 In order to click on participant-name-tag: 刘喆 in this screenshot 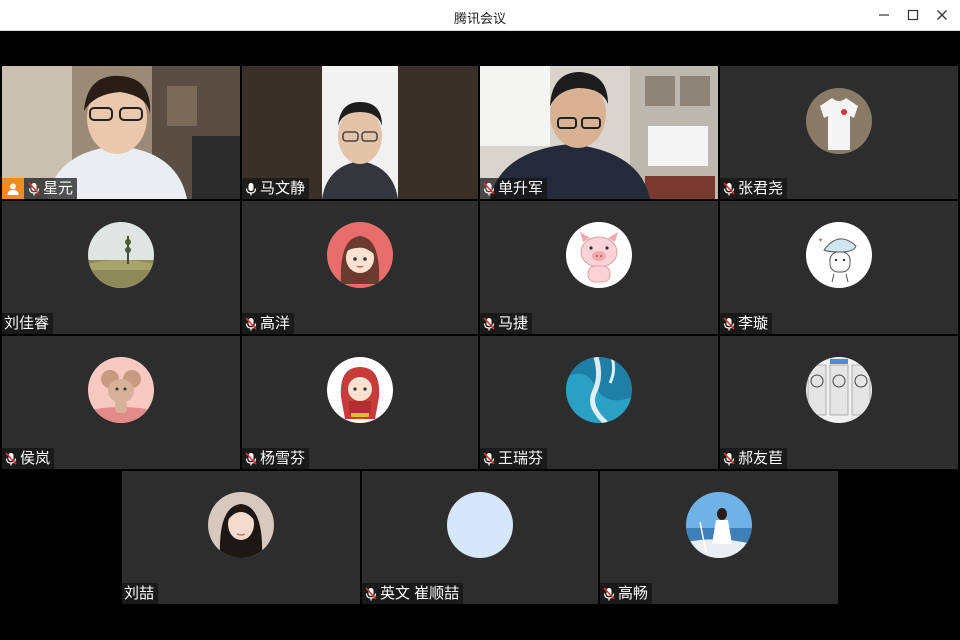, I will do `click(140, 593)`.